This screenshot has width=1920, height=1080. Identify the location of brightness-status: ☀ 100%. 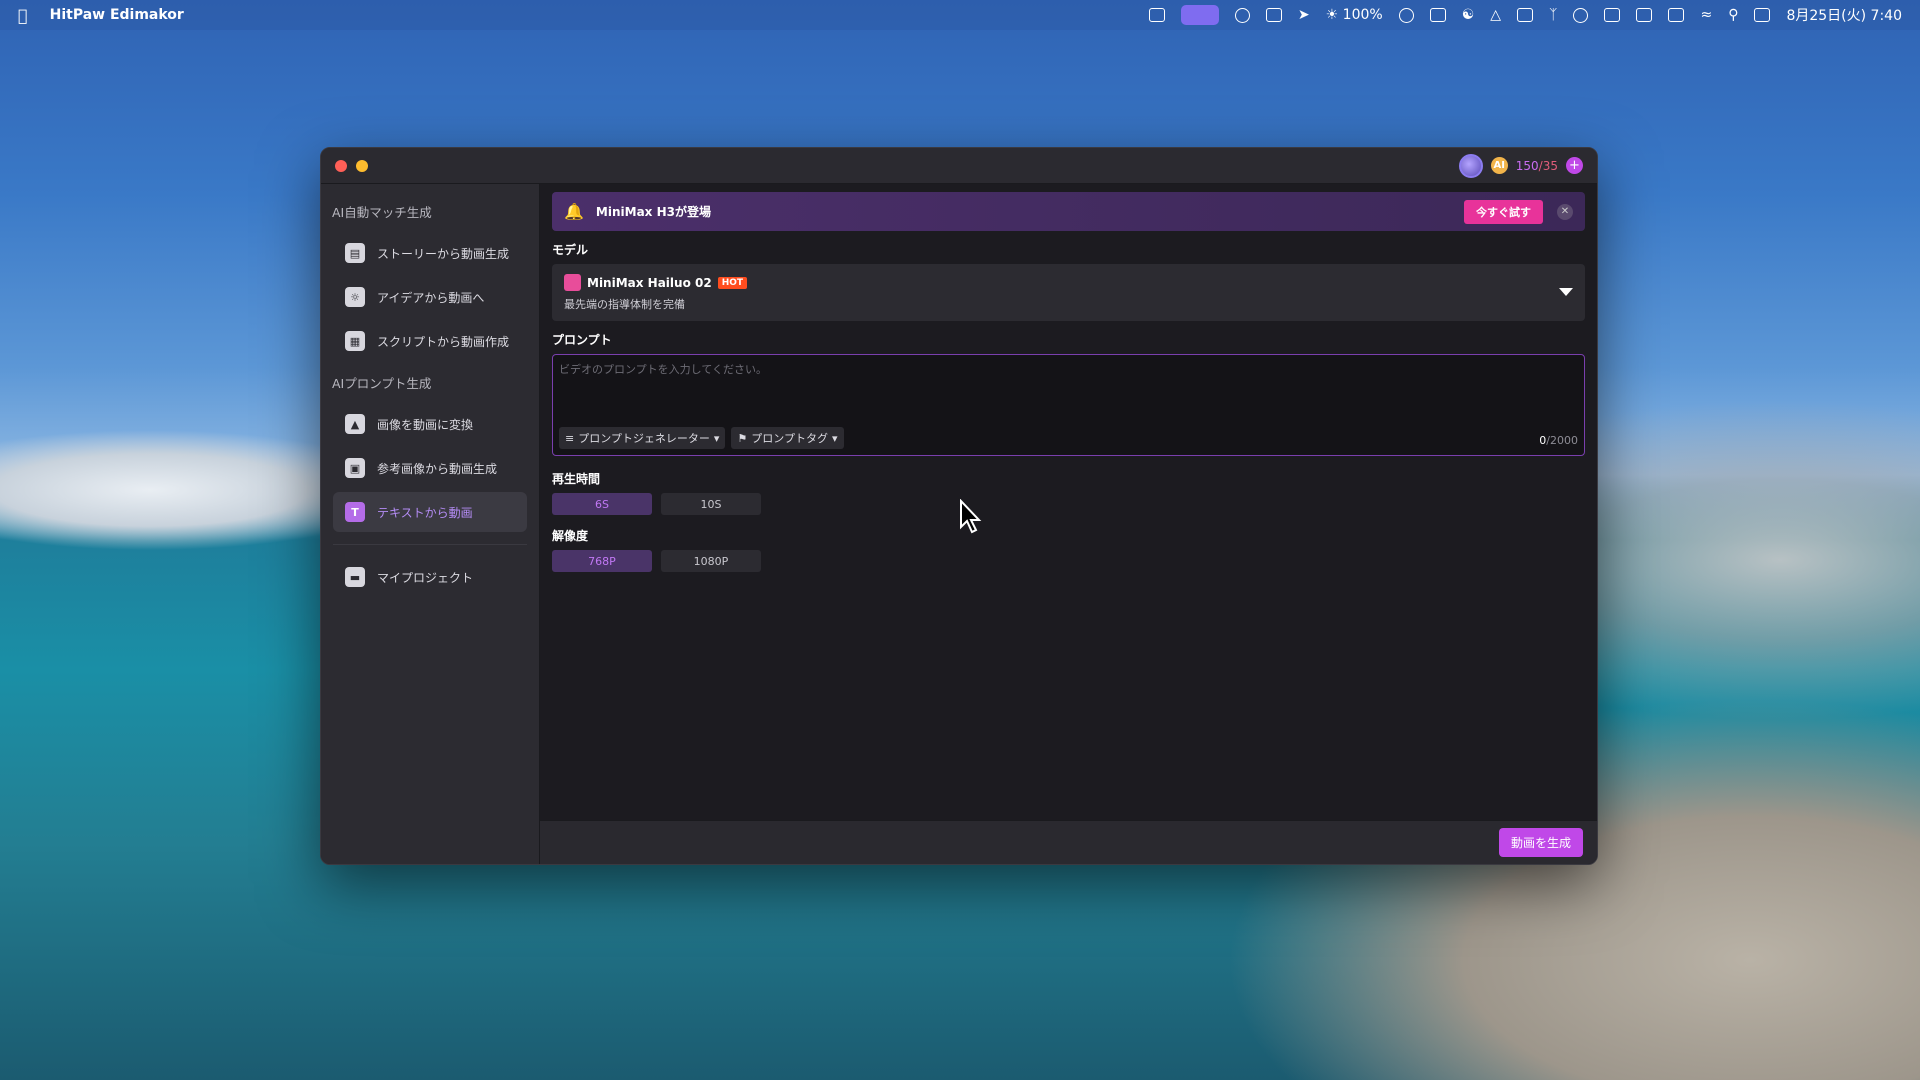
(1354, 15).